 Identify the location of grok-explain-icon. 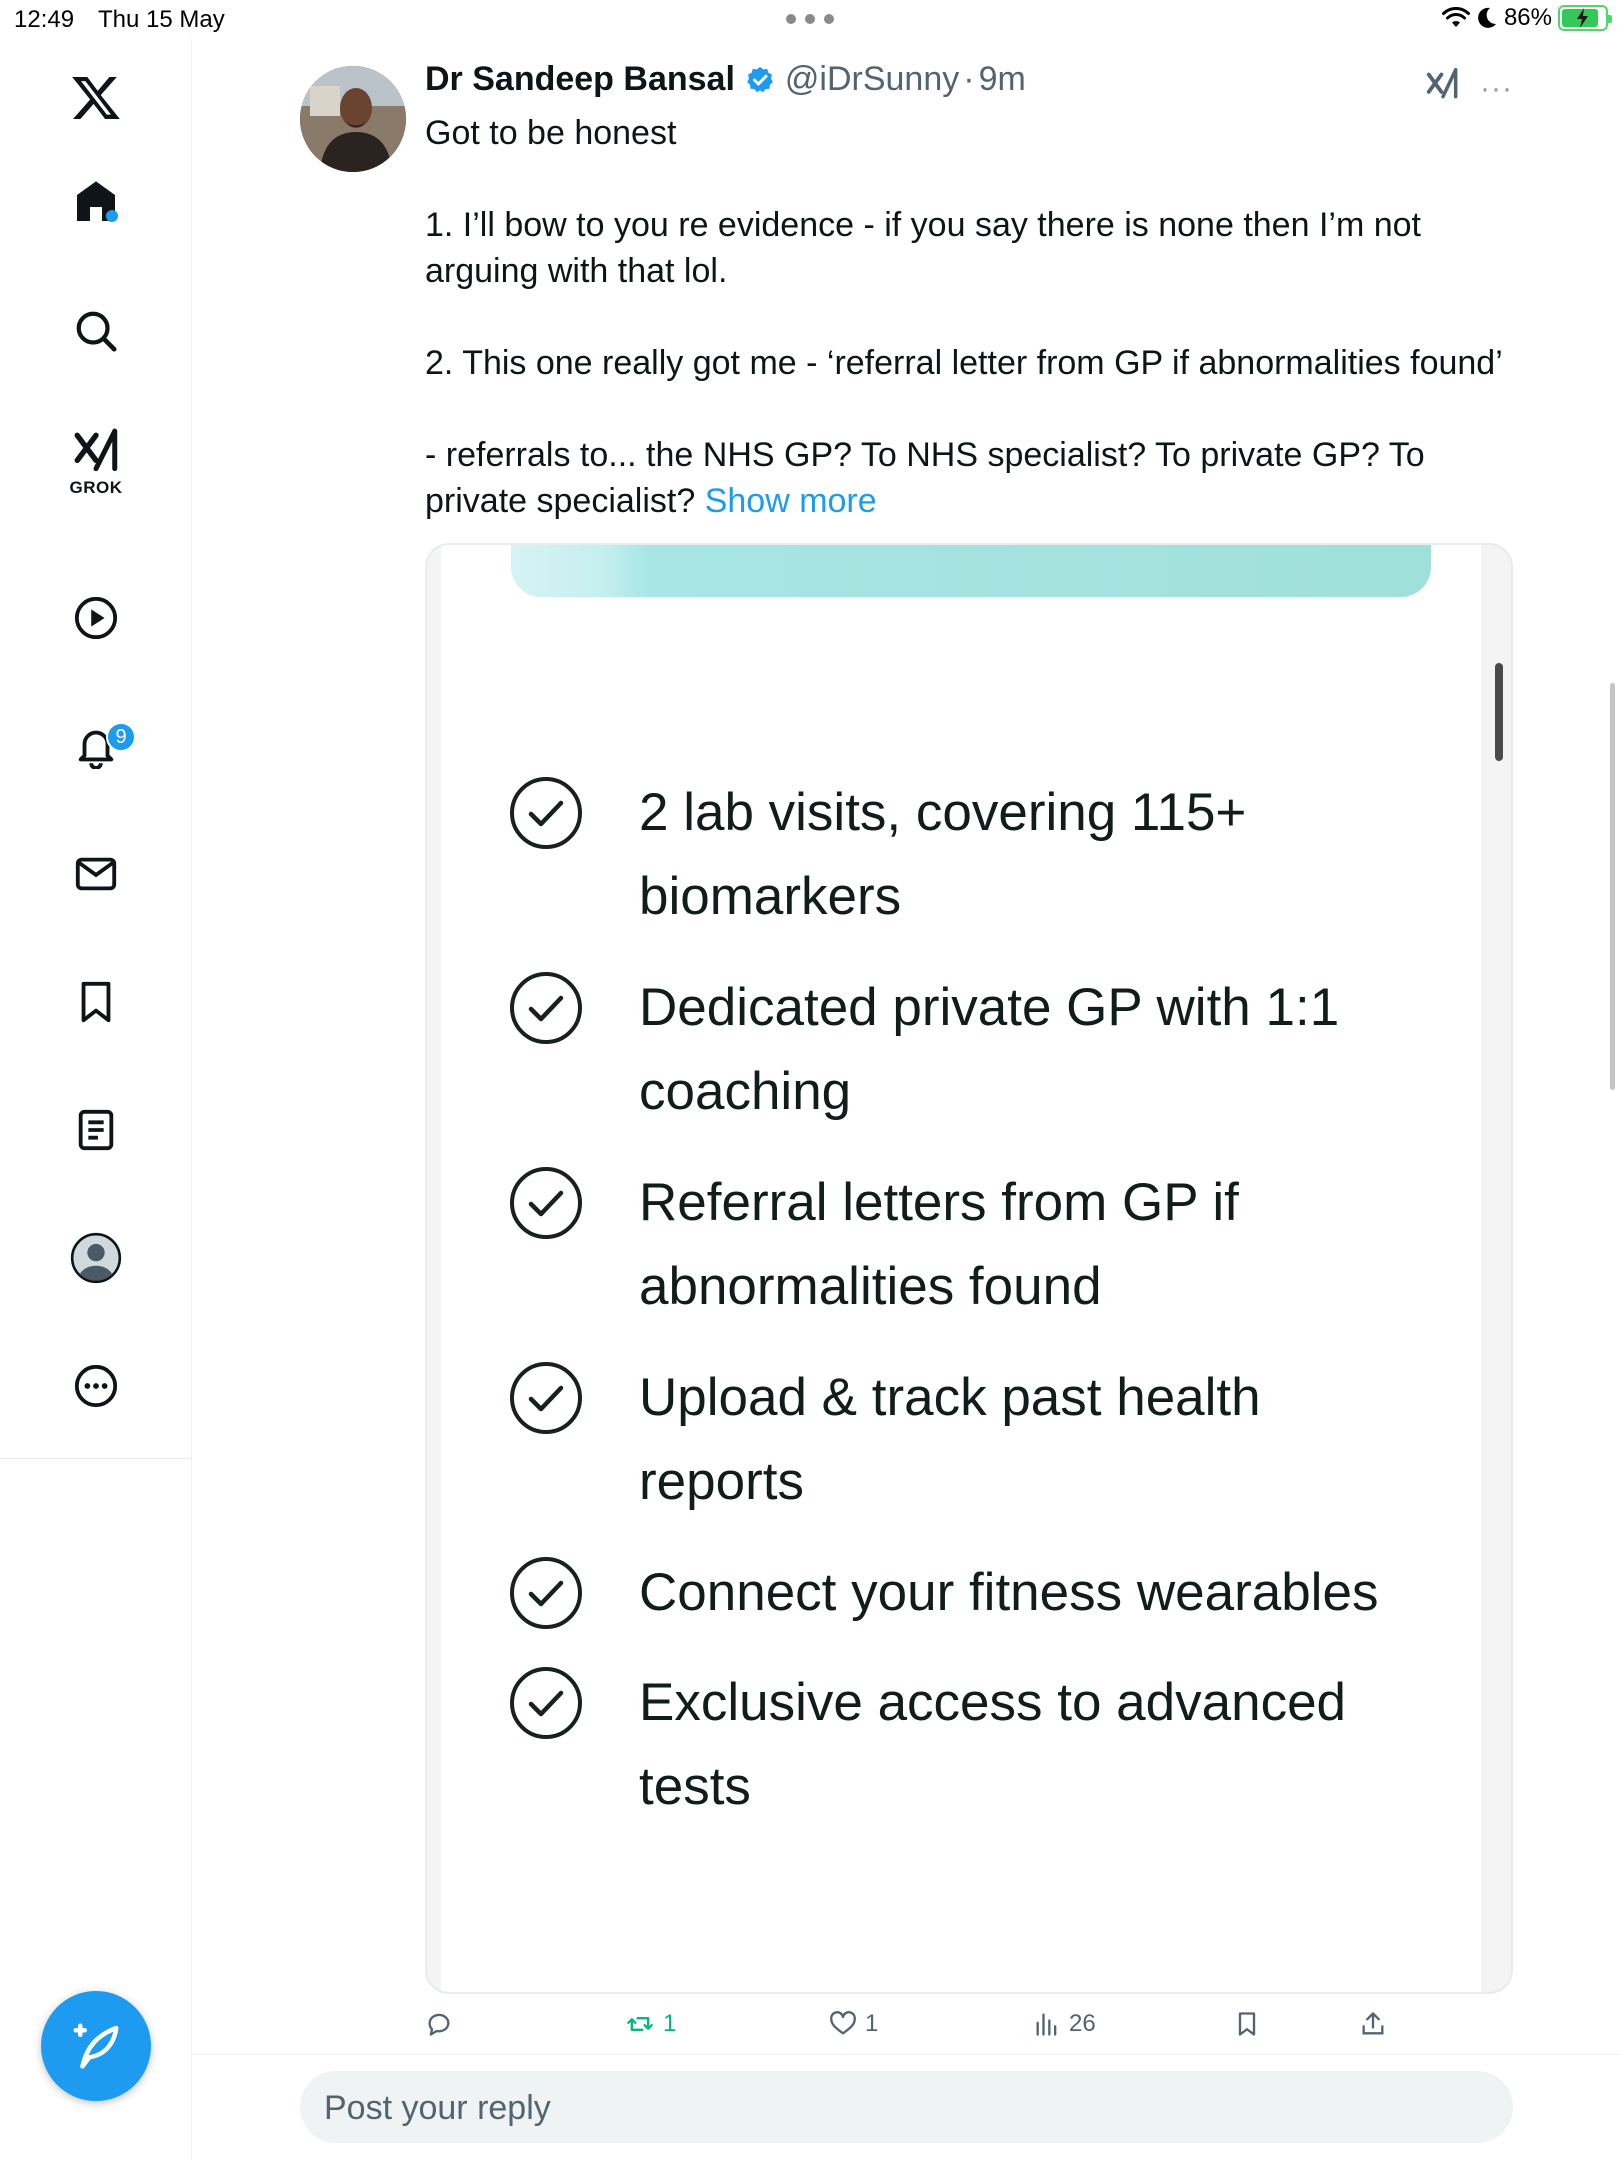
(1443, 84).